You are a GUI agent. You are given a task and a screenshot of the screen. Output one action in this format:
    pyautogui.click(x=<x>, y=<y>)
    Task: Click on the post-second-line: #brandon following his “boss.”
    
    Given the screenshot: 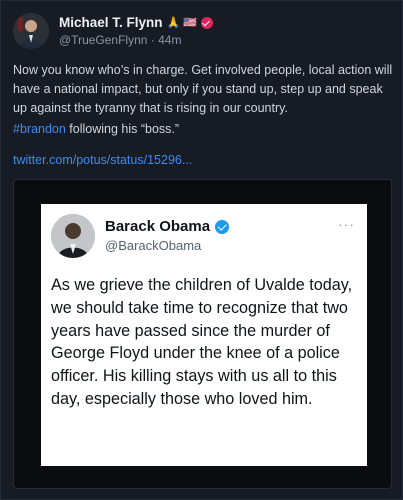 What is the action you would take?
    pyautogui.click(x=96, y=129)
    